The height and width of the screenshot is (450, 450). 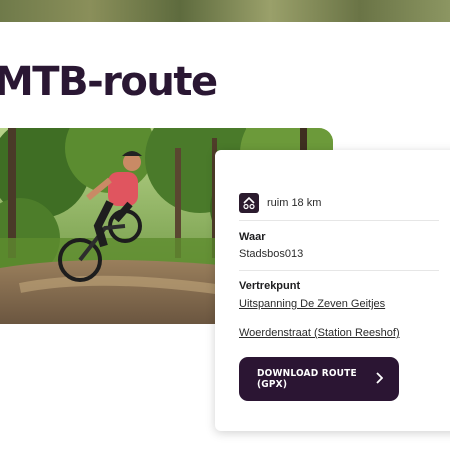 What do you see at coordinates (379, 379) in the screenshot?
I see `chevron-right-icon` at bounding box center [379, 379].